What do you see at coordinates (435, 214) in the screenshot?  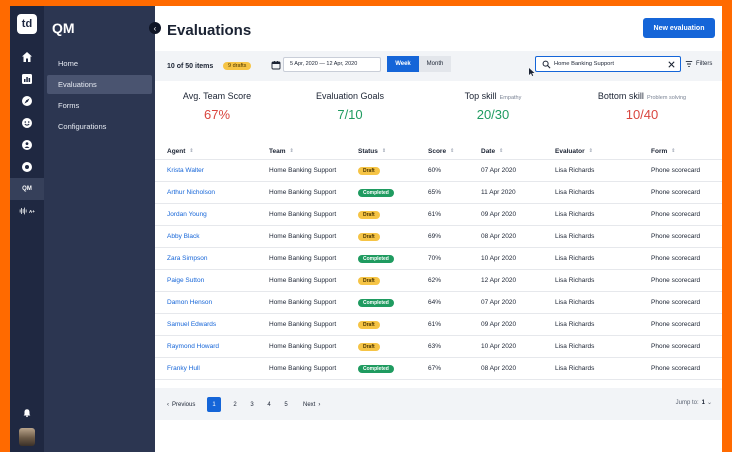 I see `score-cell: 61%` at bounding box center [435, 214].